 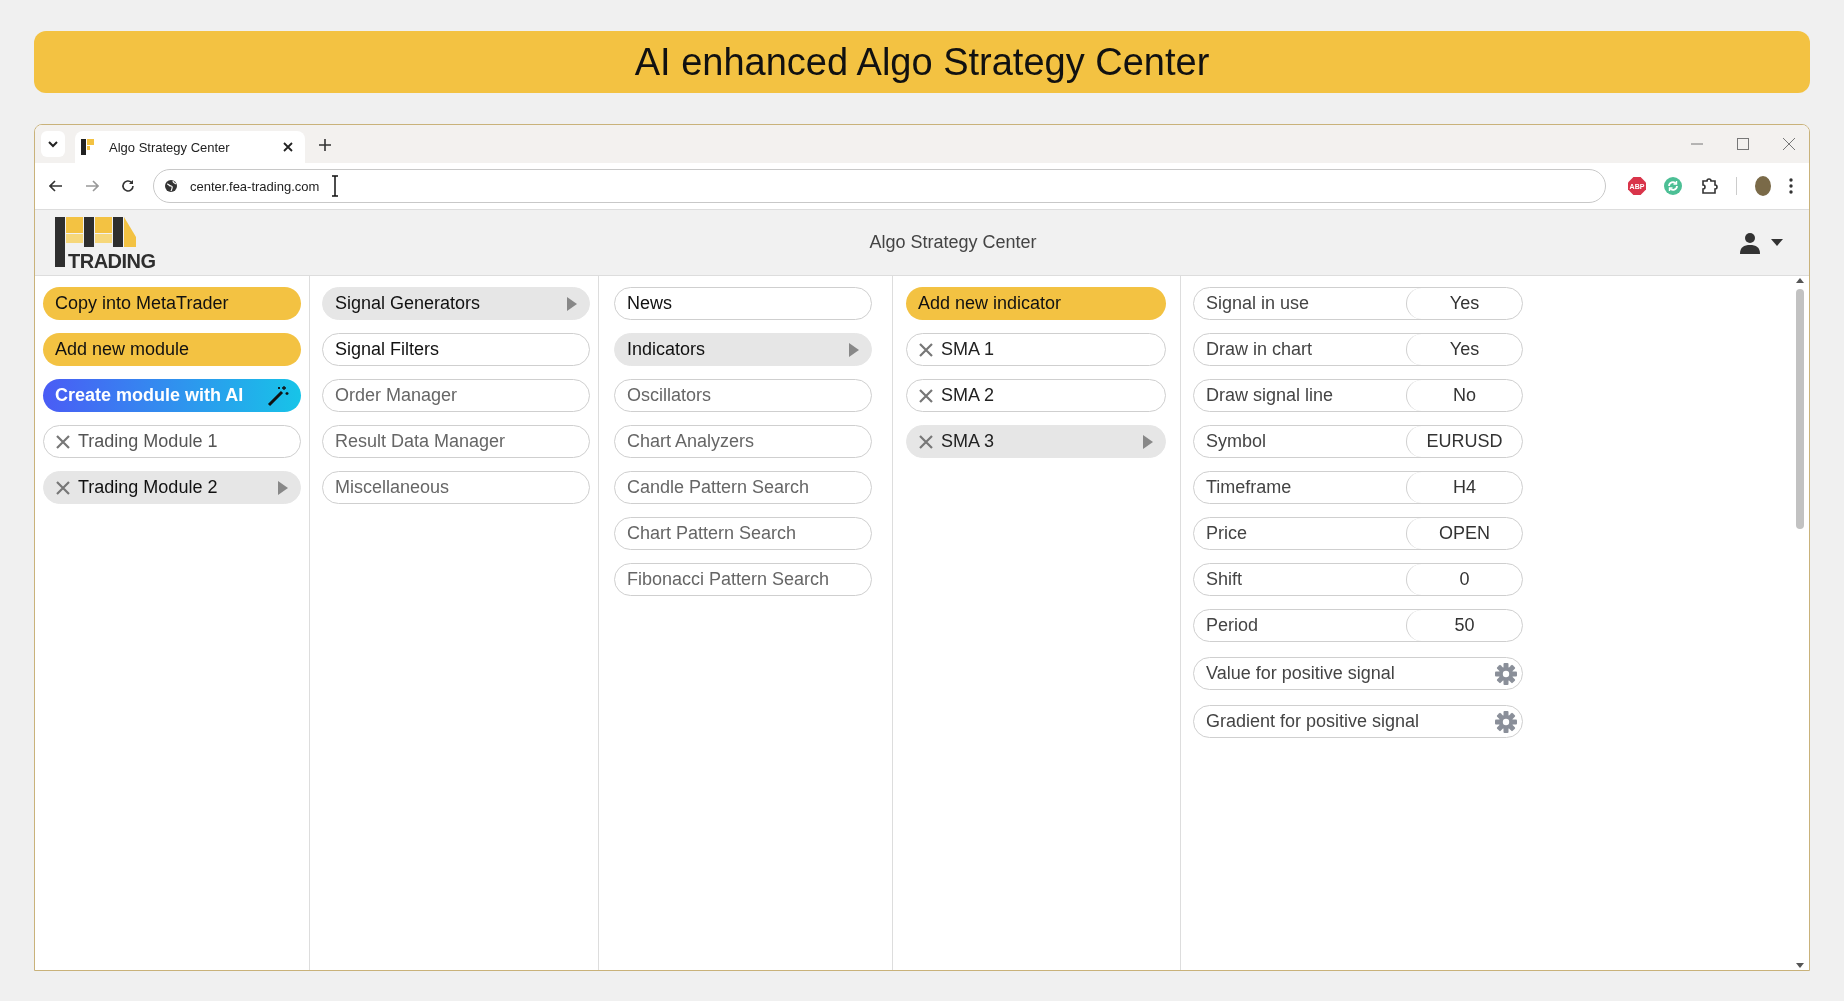 What do you see at coordinates (278, 395) in the screenshot?
I see `magic-wand-icon` at bounding box center [278, 395].